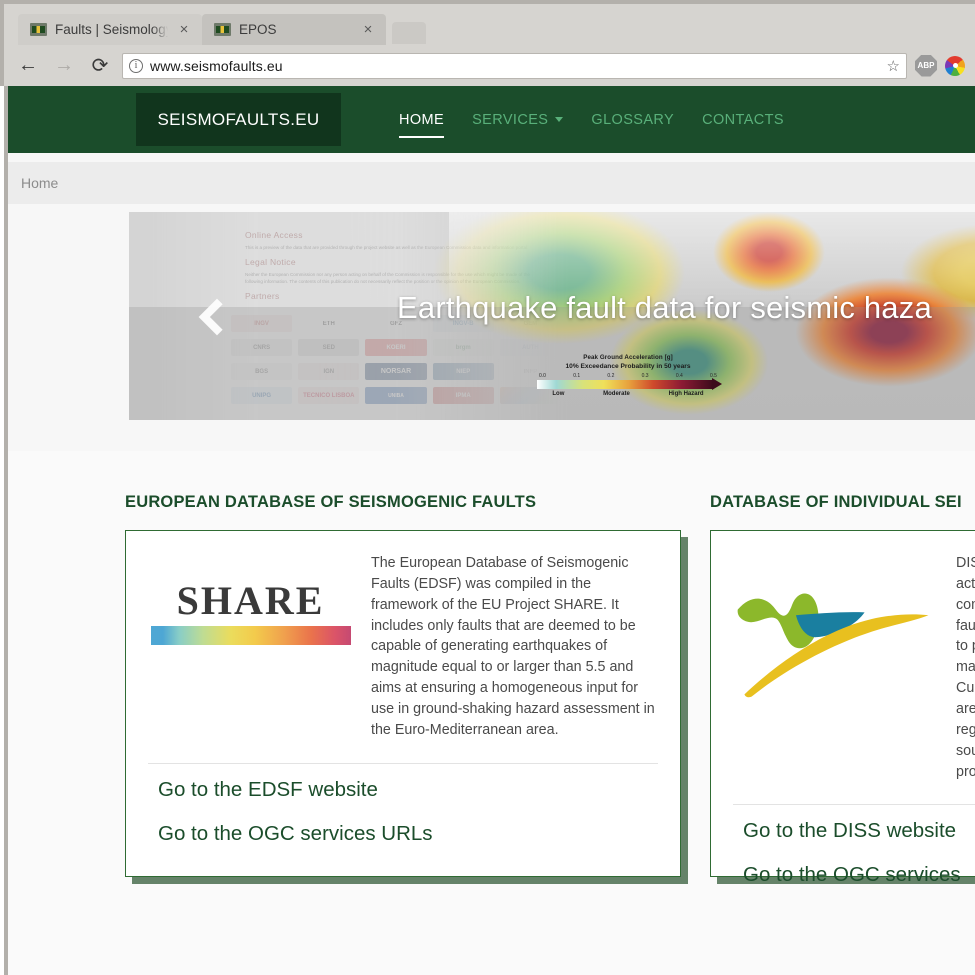  What do you see at coordinates (559, 119) in the screenshot?
I see `chevron-down-icon` at bounding box center [559, 119].